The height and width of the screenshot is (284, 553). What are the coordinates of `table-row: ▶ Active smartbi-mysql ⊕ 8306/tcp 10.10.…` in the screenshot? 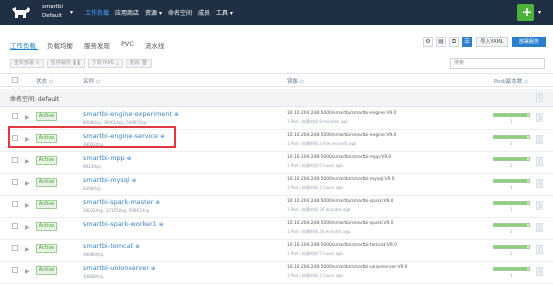 It's located at (276, 185).